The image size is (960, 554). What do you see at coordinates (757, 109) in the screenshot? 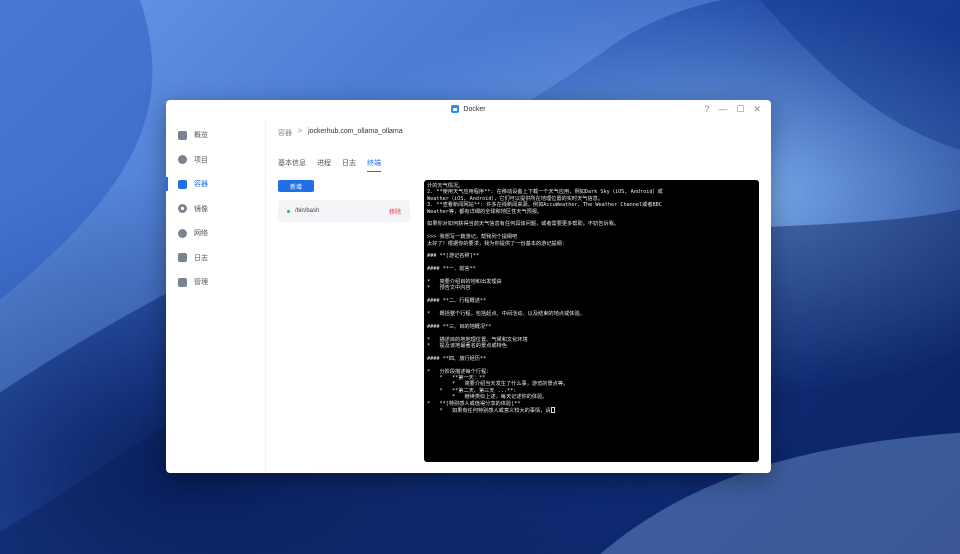
I see `close-icon: ✕` at bounding box center [757, 109].